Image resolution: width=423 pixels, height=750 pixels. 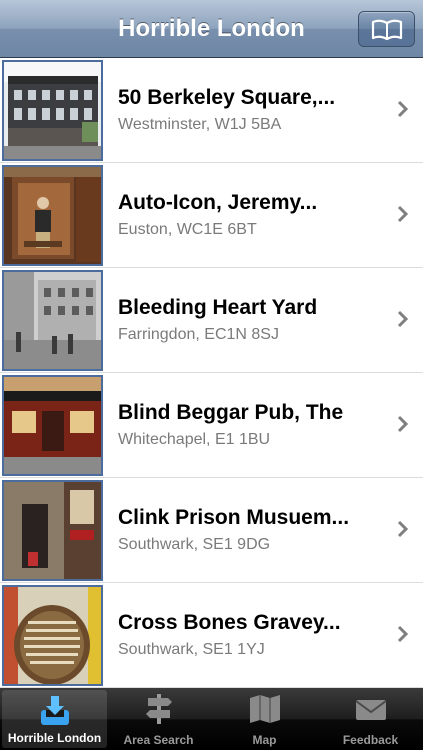 What do you see at coordinates (54, 710) in the screenshot?
I see `download-tray-icon` at bounding box center [54, 710].